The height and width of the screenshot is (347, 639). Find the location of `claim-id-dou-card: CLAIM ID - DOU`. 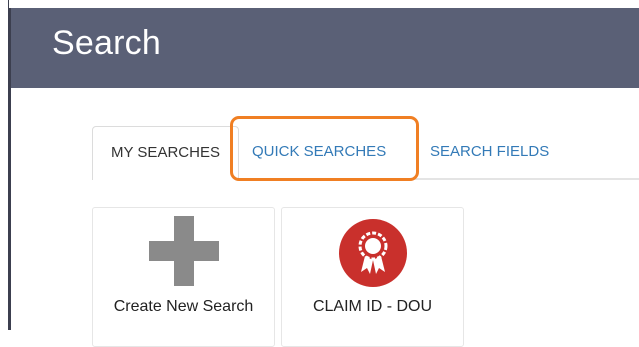

claim-id-dou-card: CLAIM ID - DOU is located at coordinates (372, 277).